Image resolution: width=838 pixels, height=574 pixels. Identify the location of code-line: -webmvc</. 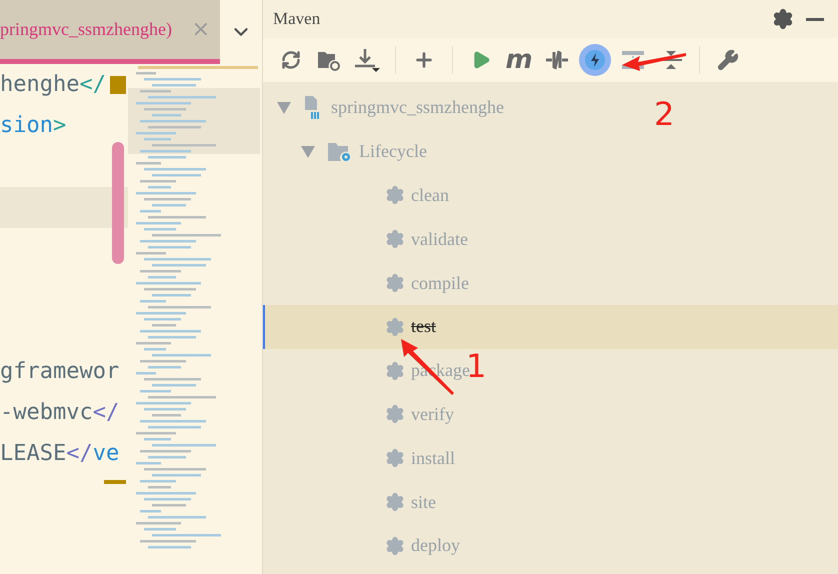
(60, 413).